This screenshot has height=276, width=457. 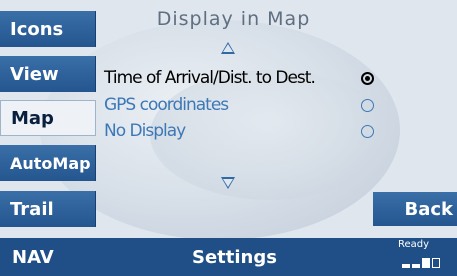 I want to click on back-button: Back, so click(x=415, y=209).